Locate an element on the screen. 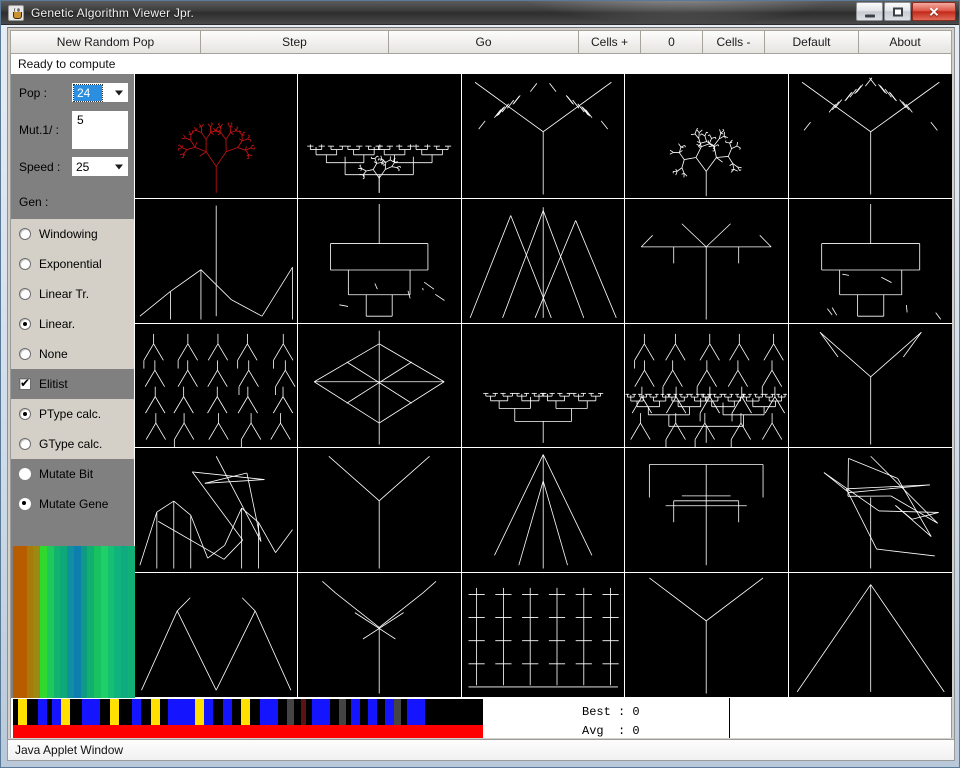 Image resolution: width=960 pixels, height=768 pixels. parameter-fields: Pop : 24 Mut.1/ : 5 Speed : 25 Gen : is located at coordinates (72, 146).